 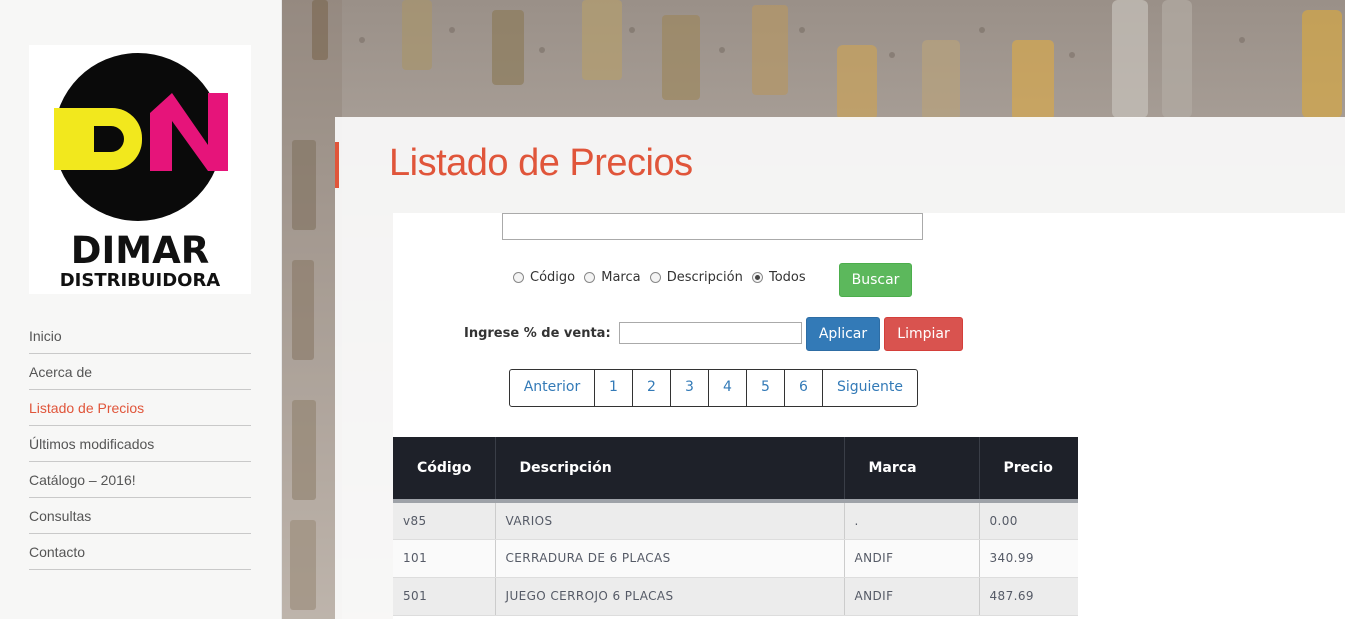 I want to click on pagination: Anterior 1 2 3 4 5 6 Siguiente, so click(x=713, y=388).